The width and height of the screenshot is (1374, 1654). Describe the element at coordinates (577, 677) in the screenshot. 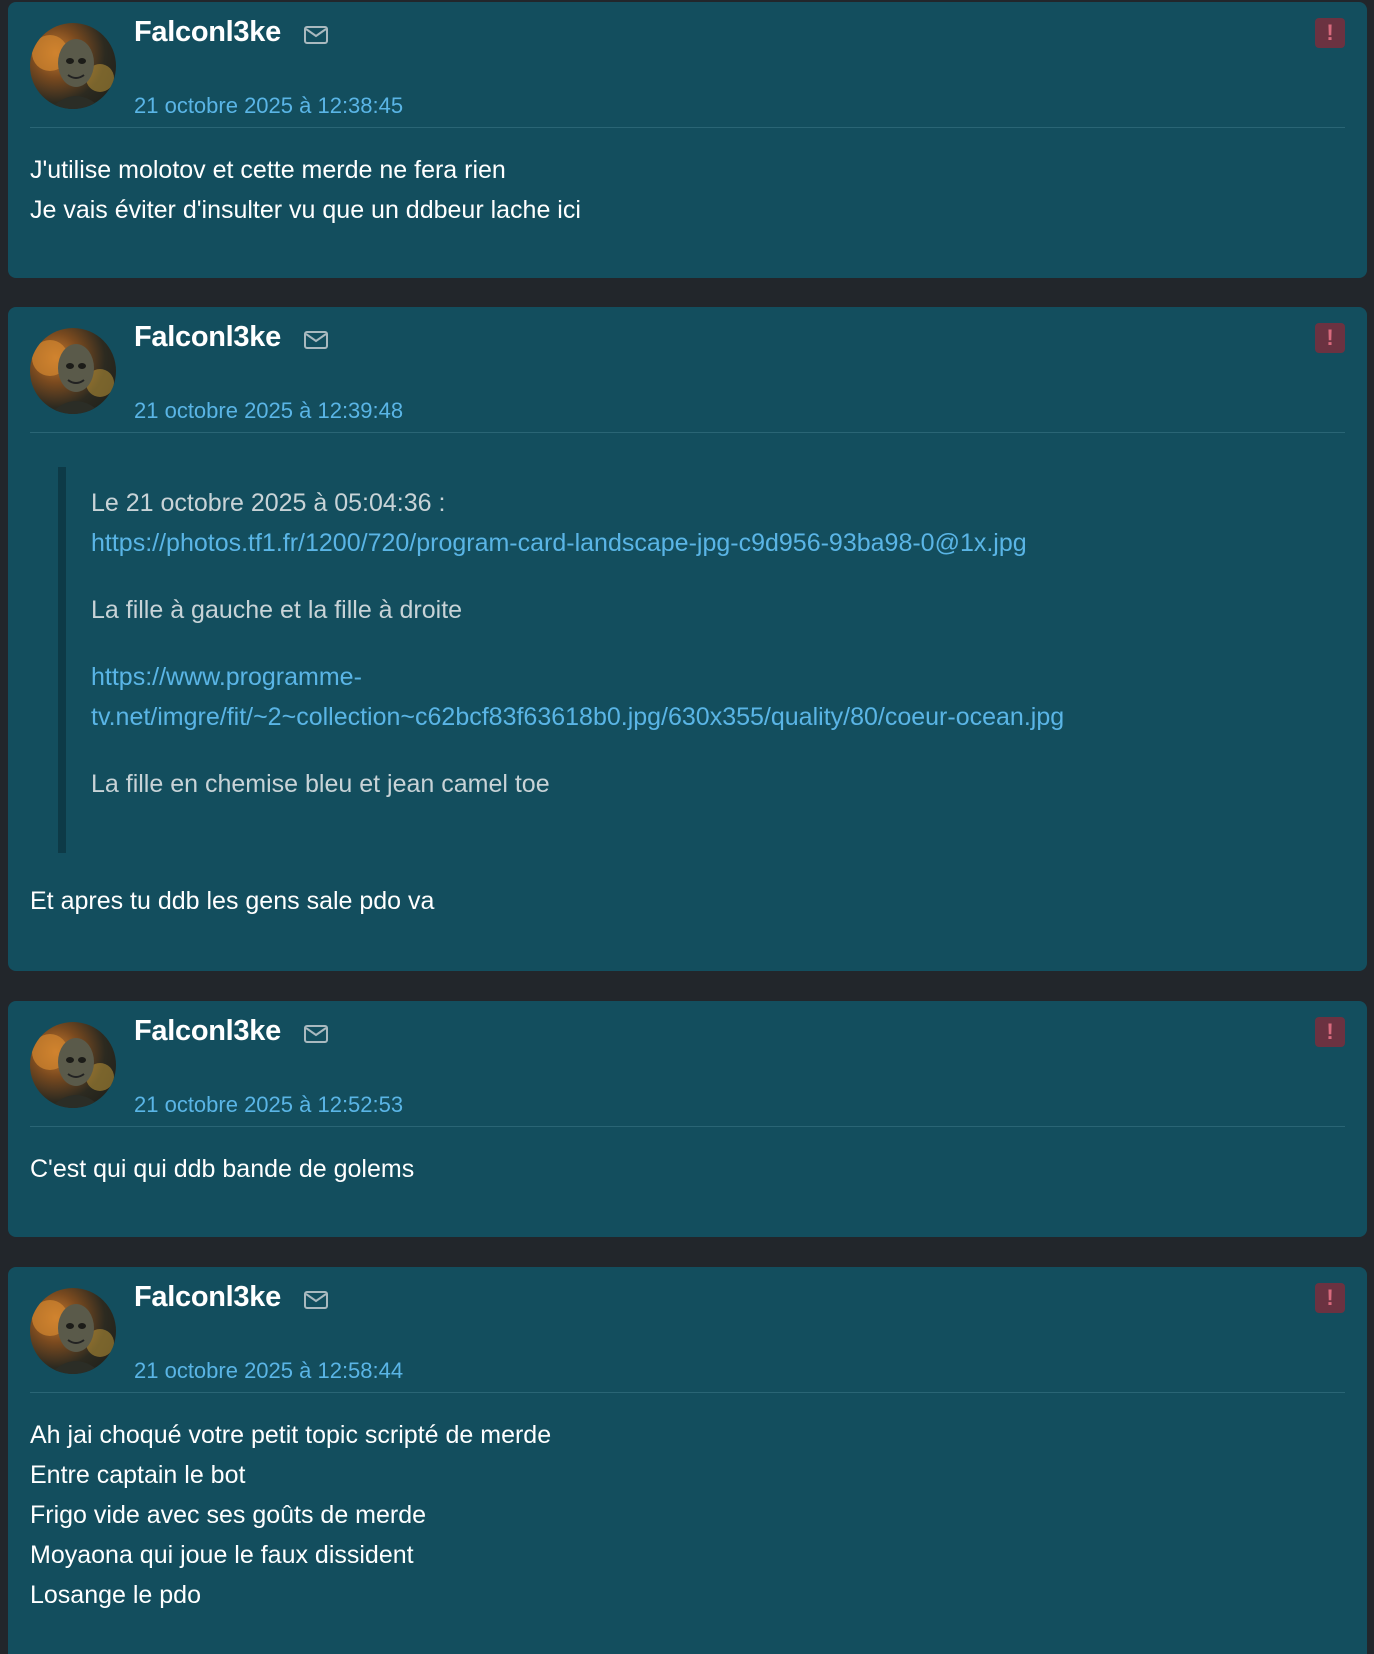

I see `quote-link: https://www.programme-` at that location.